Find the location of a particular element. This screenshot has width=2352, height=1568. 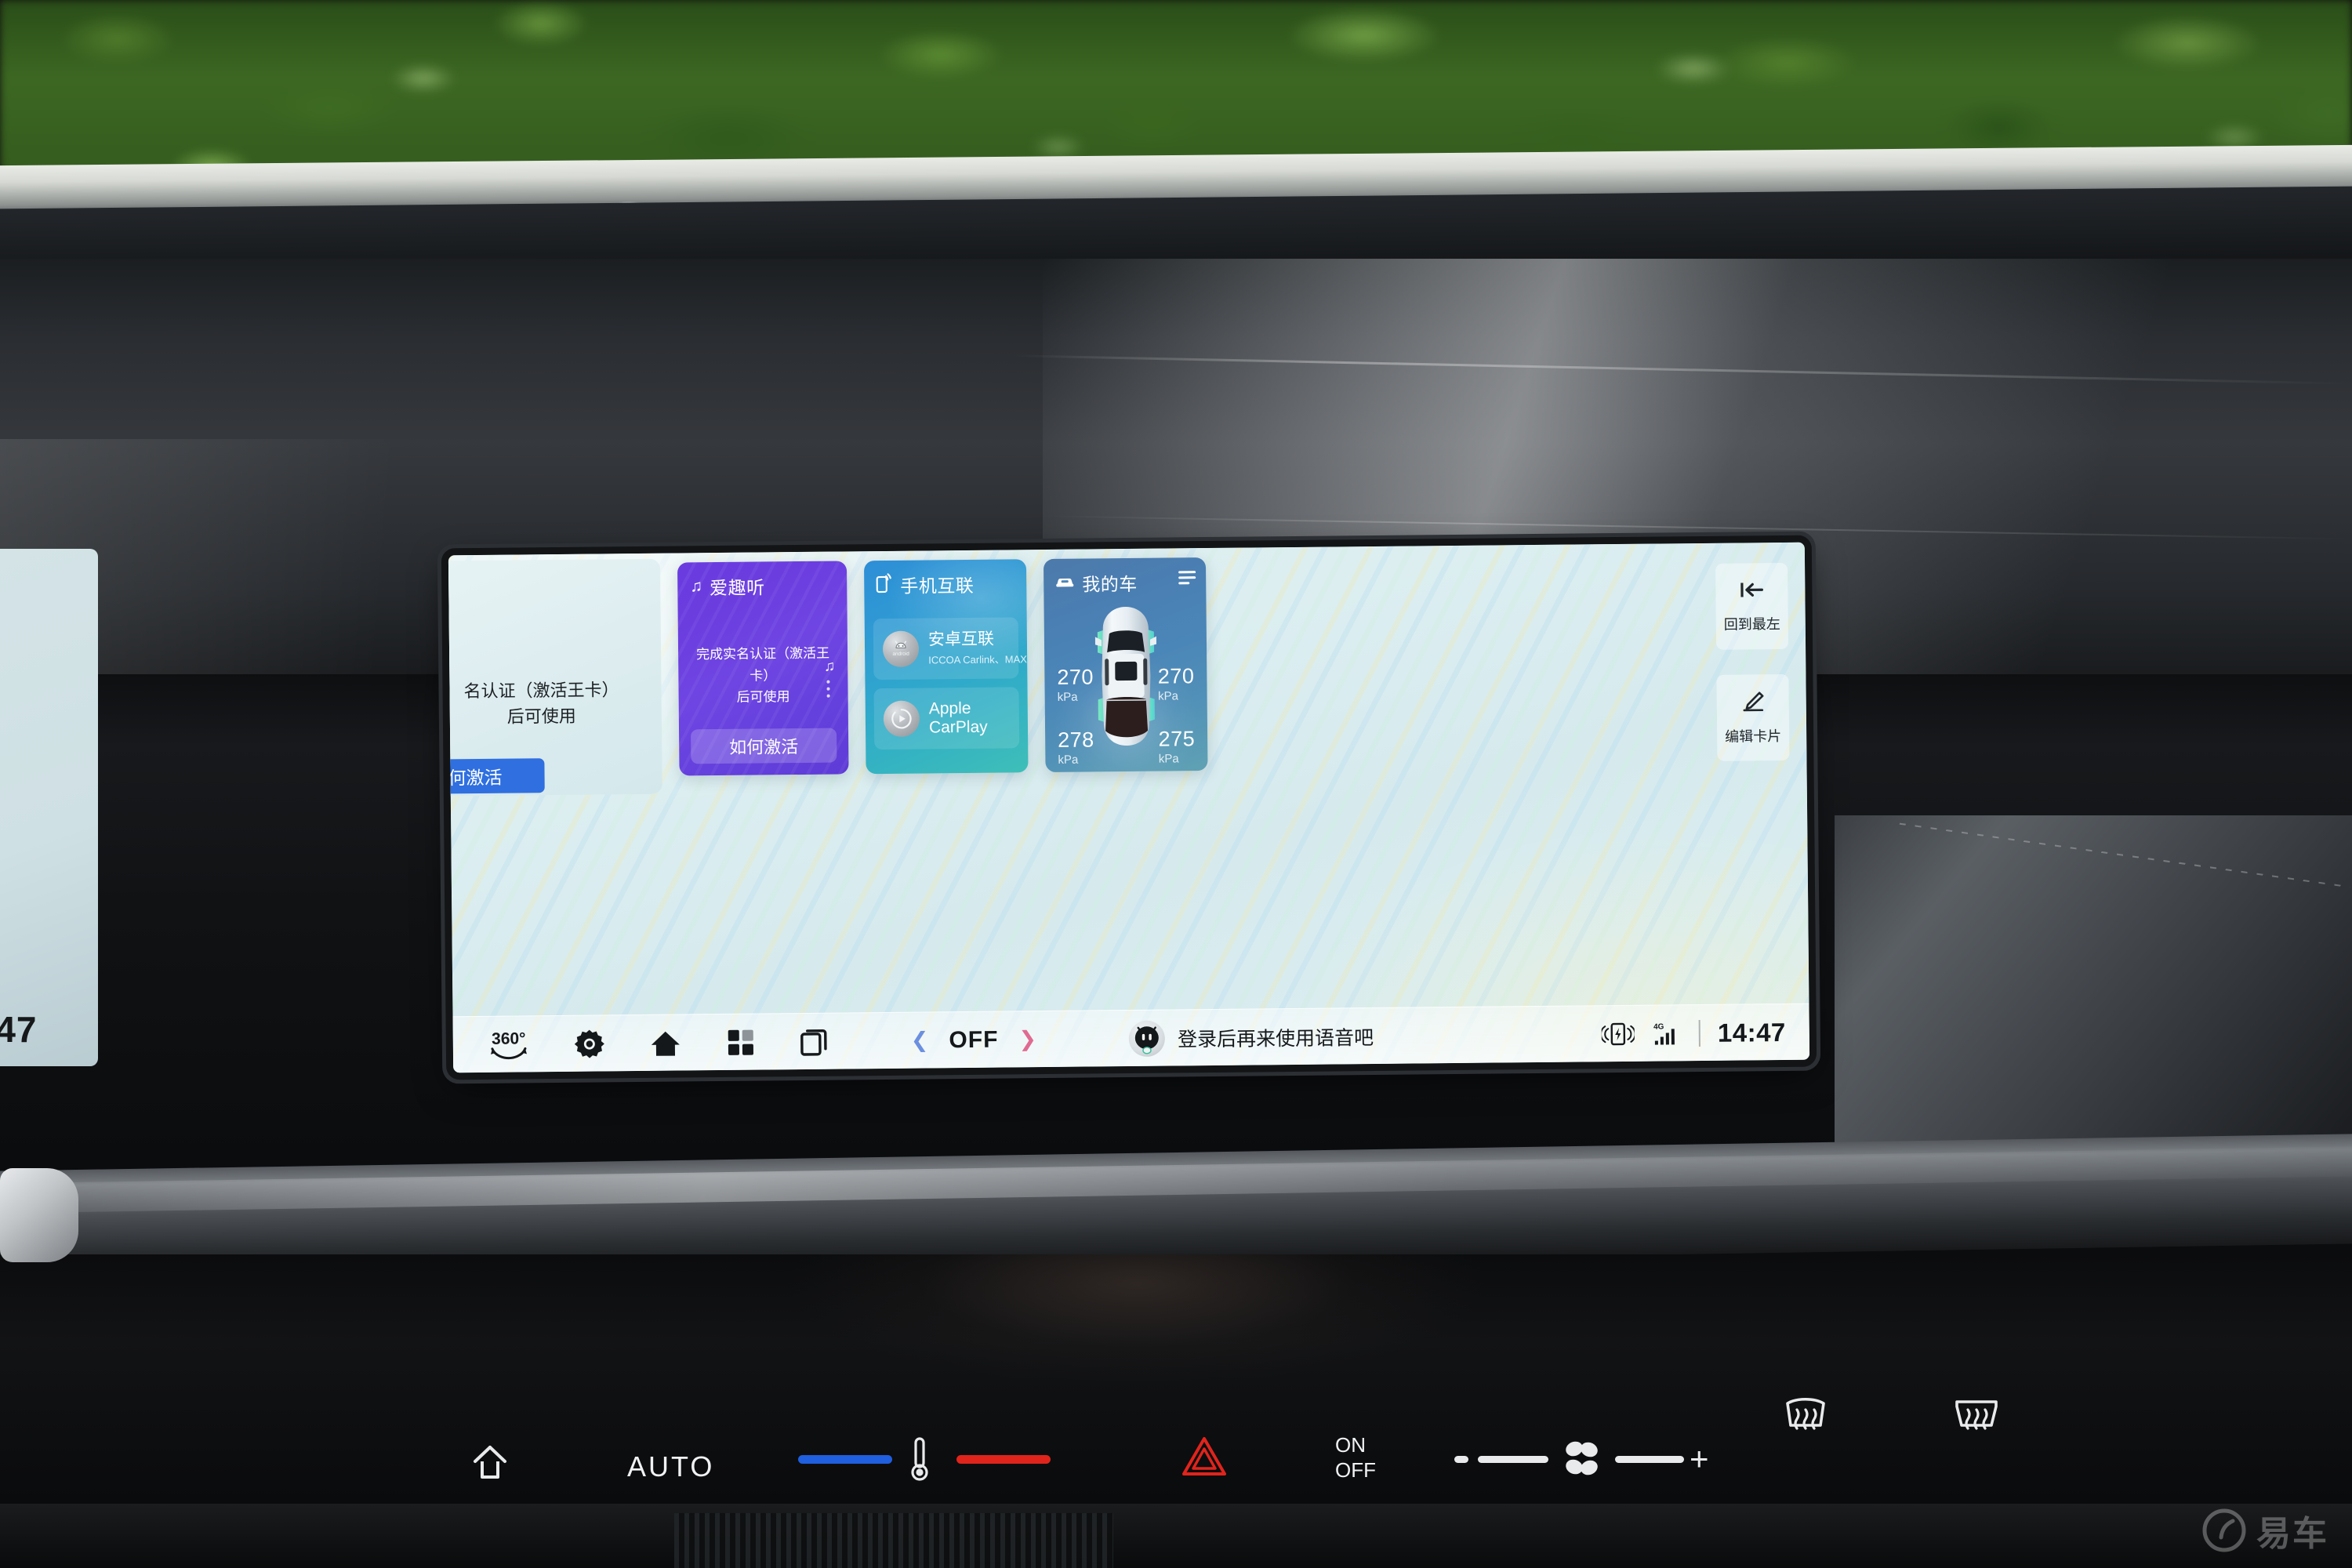

back-to-leftmost-label: 回到最左 is located at coordinates (1752, 624).